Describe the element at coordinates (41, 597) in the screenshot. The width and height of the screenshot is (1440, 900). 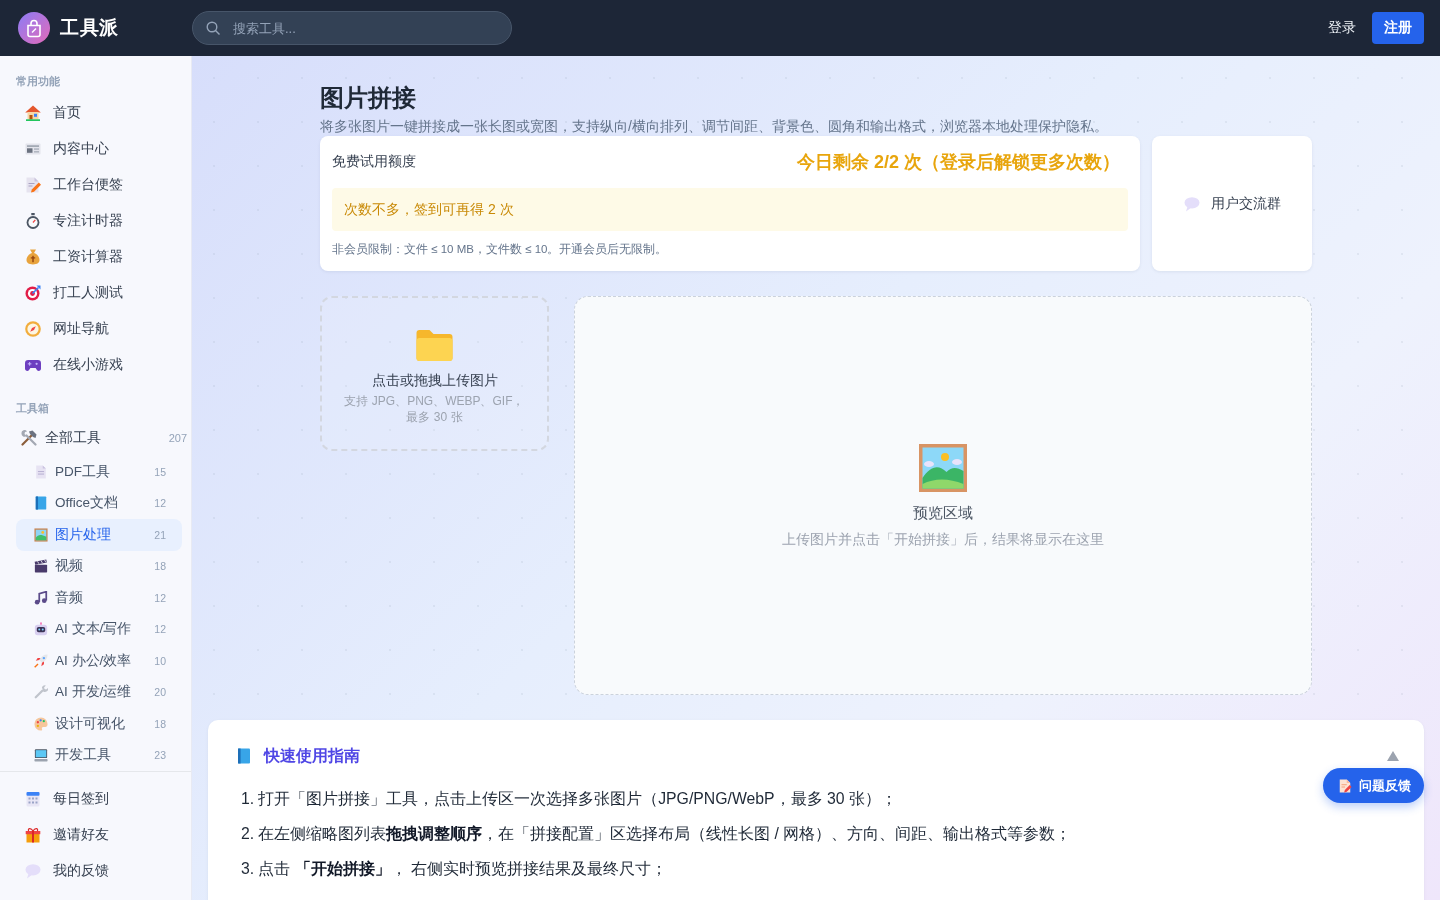
I see `music-note-icon` at that location.